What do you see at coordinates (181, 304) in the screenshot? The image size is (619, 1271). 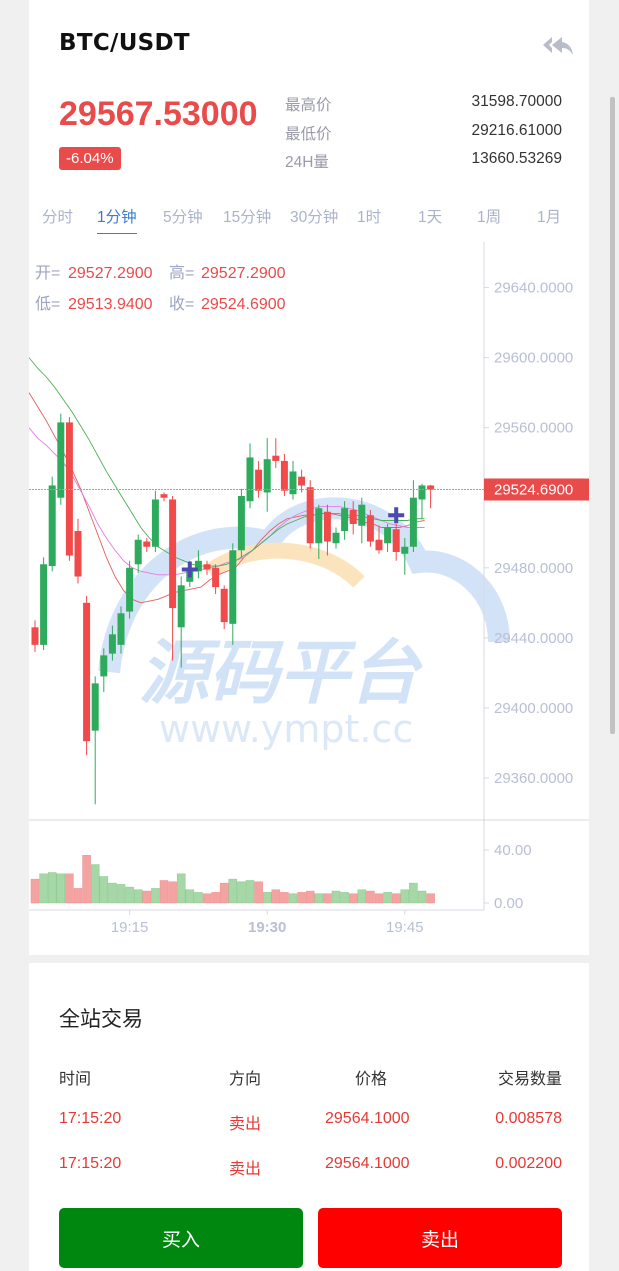 I see `close-label: 收=` at bounding box center [181, 304].